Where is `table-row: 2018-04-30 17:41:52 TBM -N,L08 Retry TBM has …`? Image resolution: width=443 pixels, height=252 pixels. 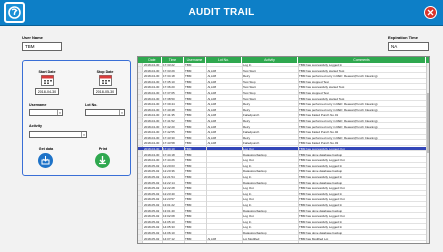
table-row: 2018-04-30 17:41:52 TBM -N,L08 Retry TBM has … is located at coordinates (283, 121).